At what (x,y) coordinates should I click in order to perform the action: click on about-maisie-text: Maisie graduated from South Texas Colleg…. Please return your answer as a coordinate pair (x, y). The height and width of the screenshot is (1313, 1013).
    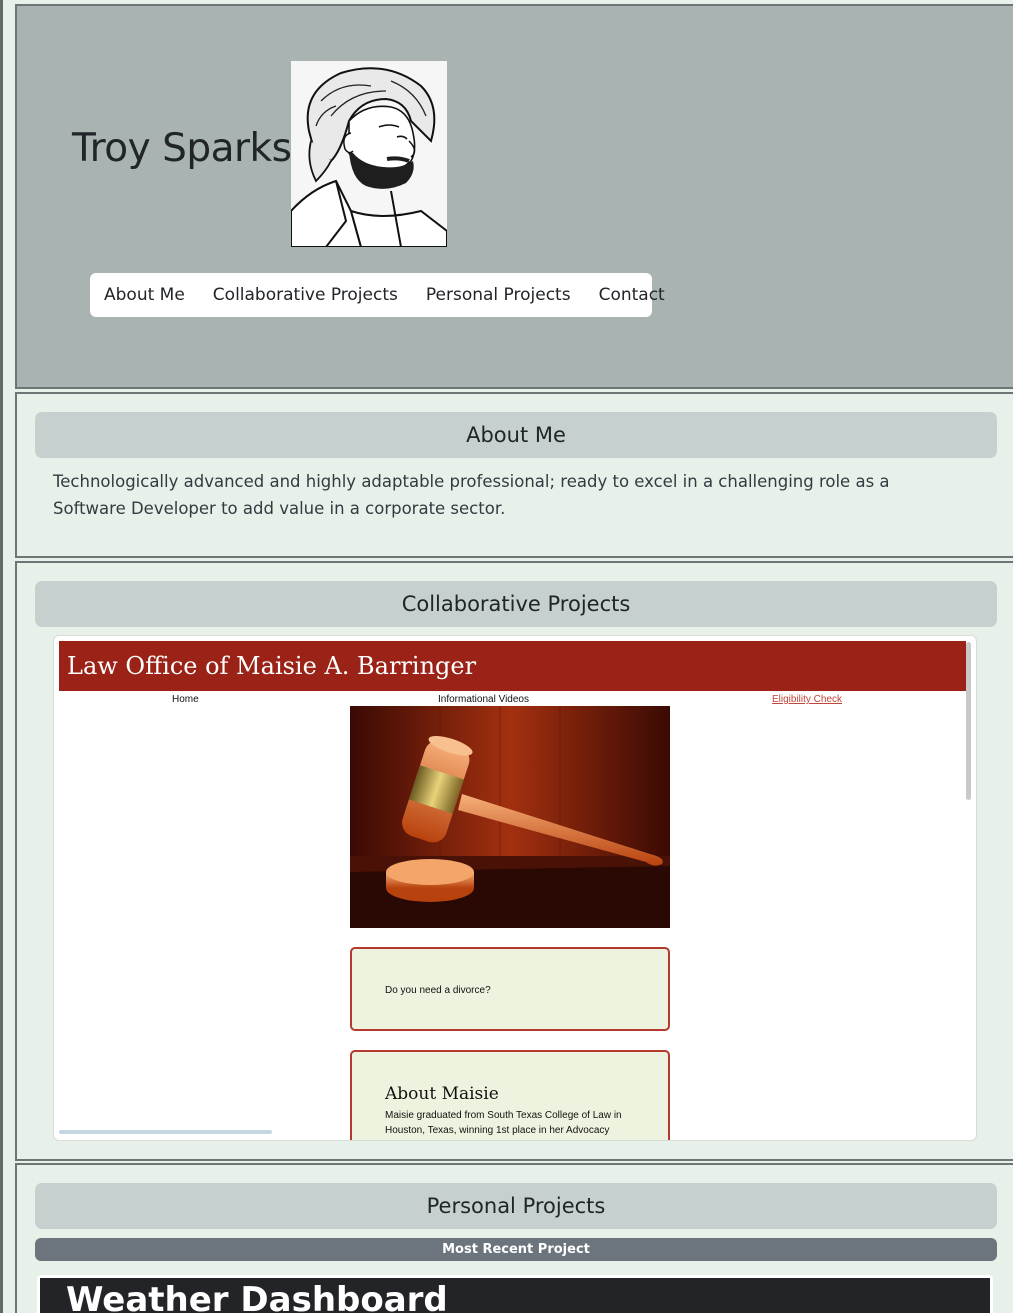
    Looking at the image, I should click on (503, 1123).